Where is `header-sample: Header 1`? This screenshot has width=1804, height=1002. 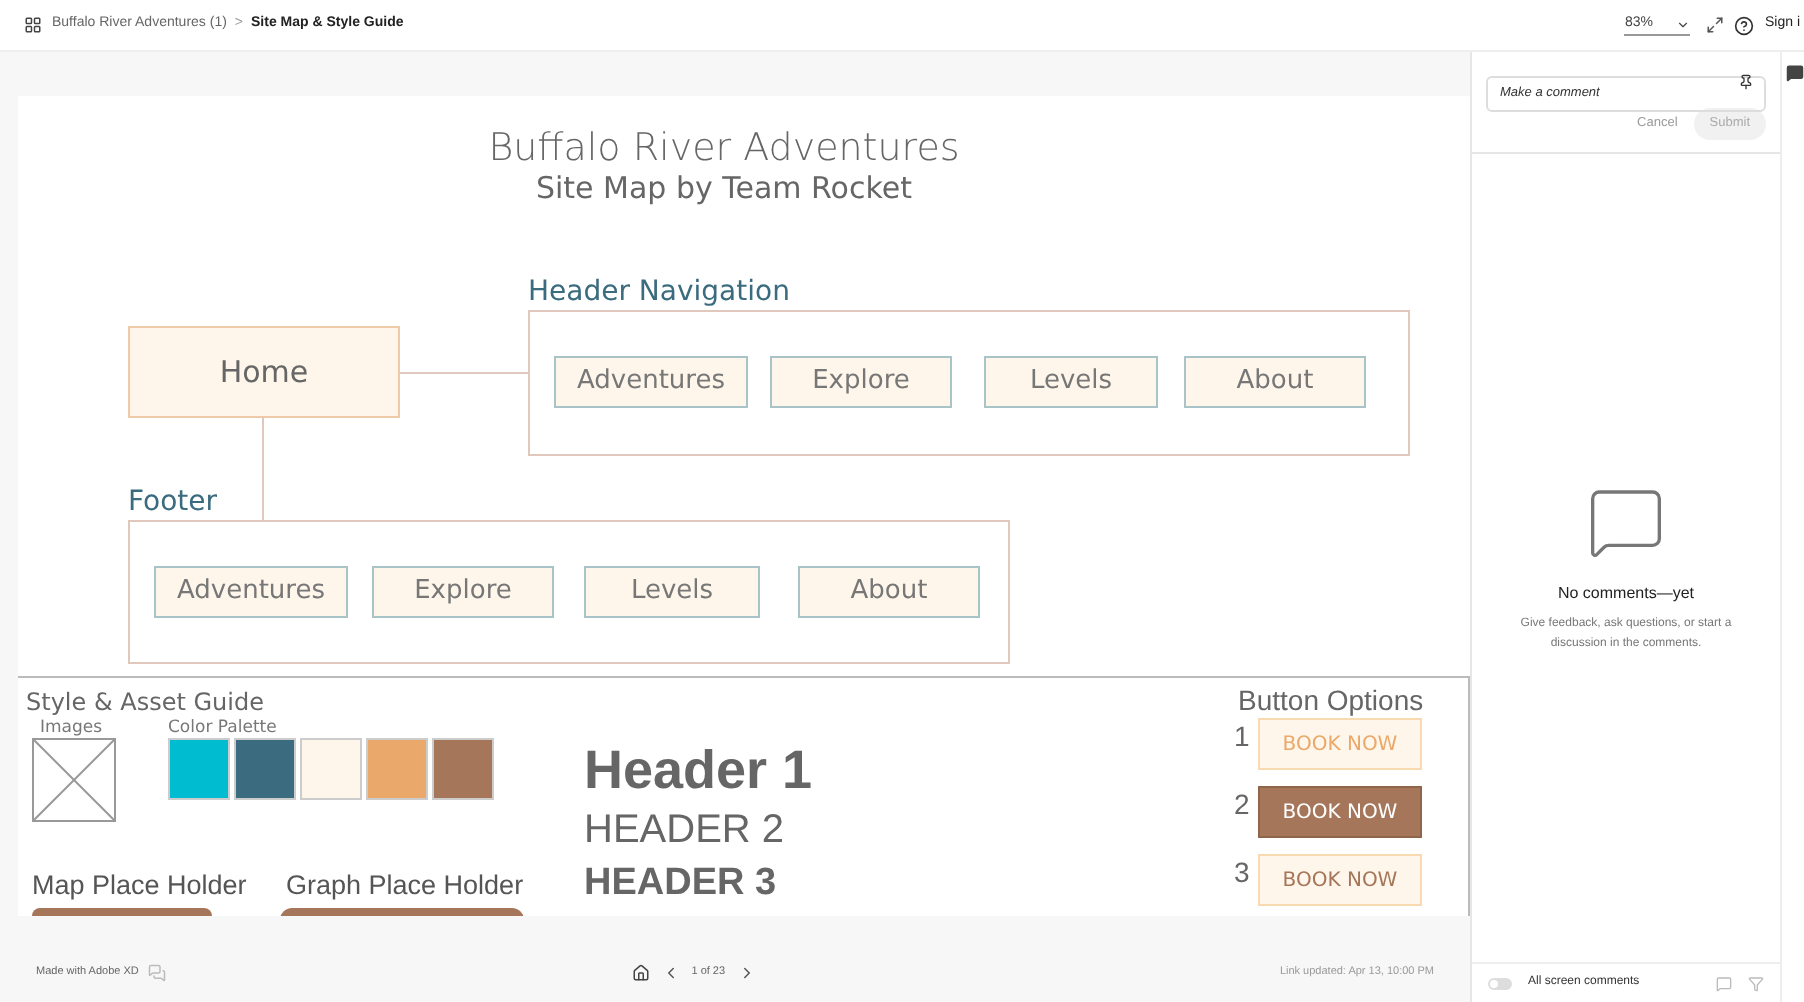
header-sample: Header 1 is located at coordinates (698, 771).